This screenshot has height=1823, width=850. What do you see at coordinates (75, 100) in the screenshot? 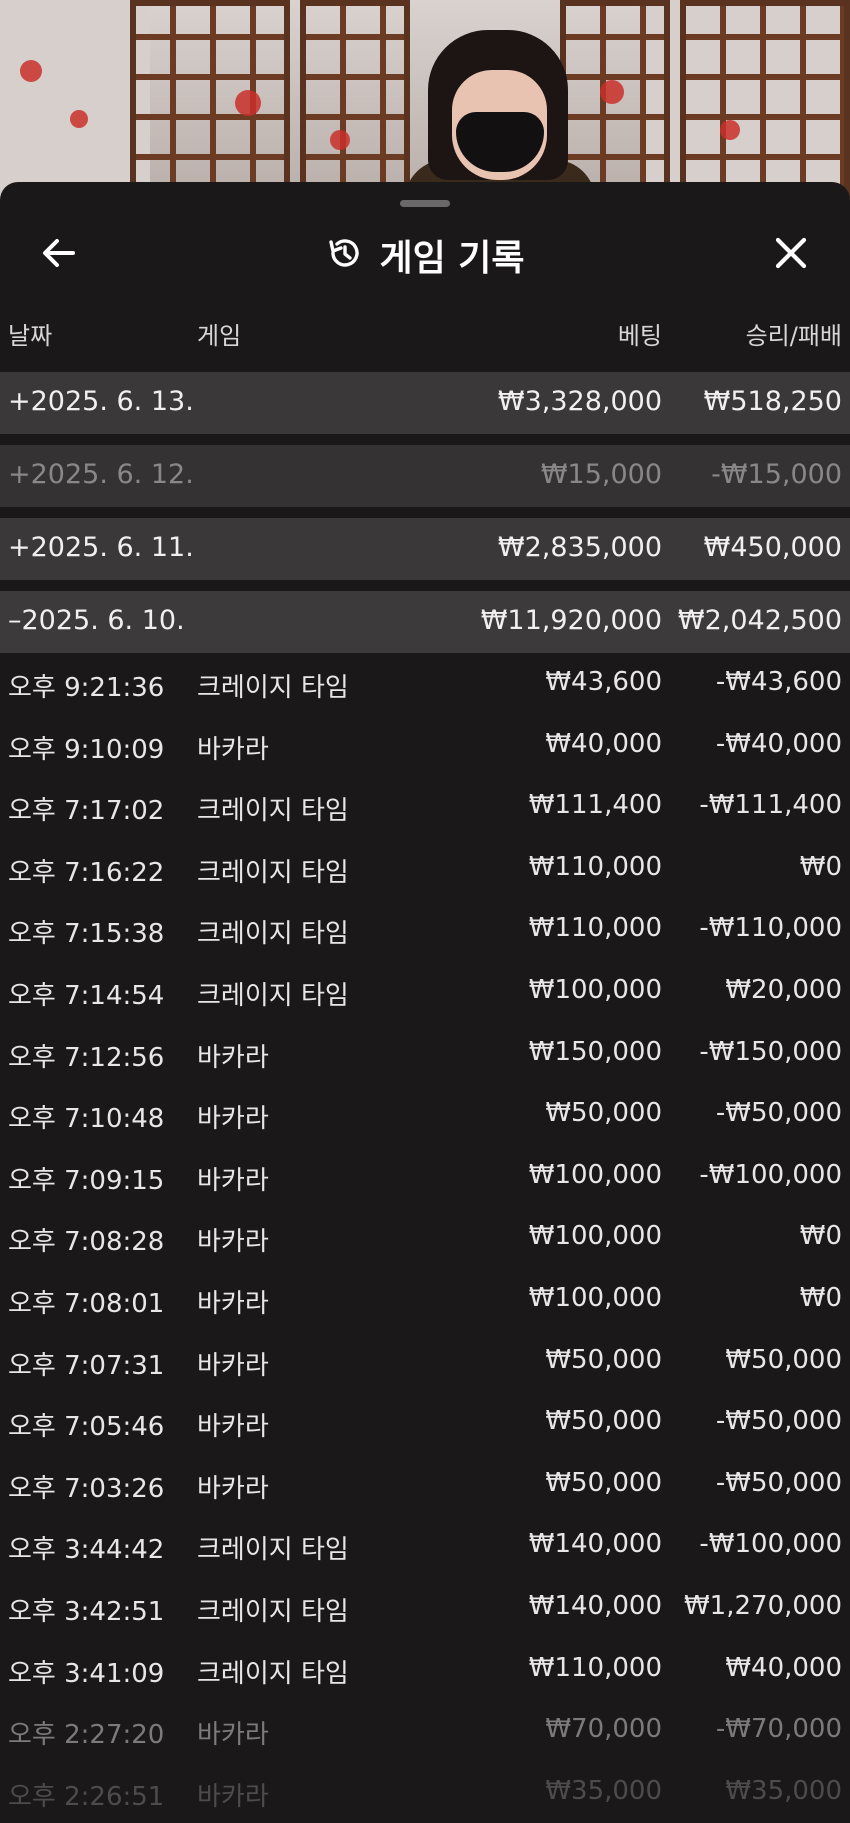
I see `painted-screen` at bounding box center [75, 100].